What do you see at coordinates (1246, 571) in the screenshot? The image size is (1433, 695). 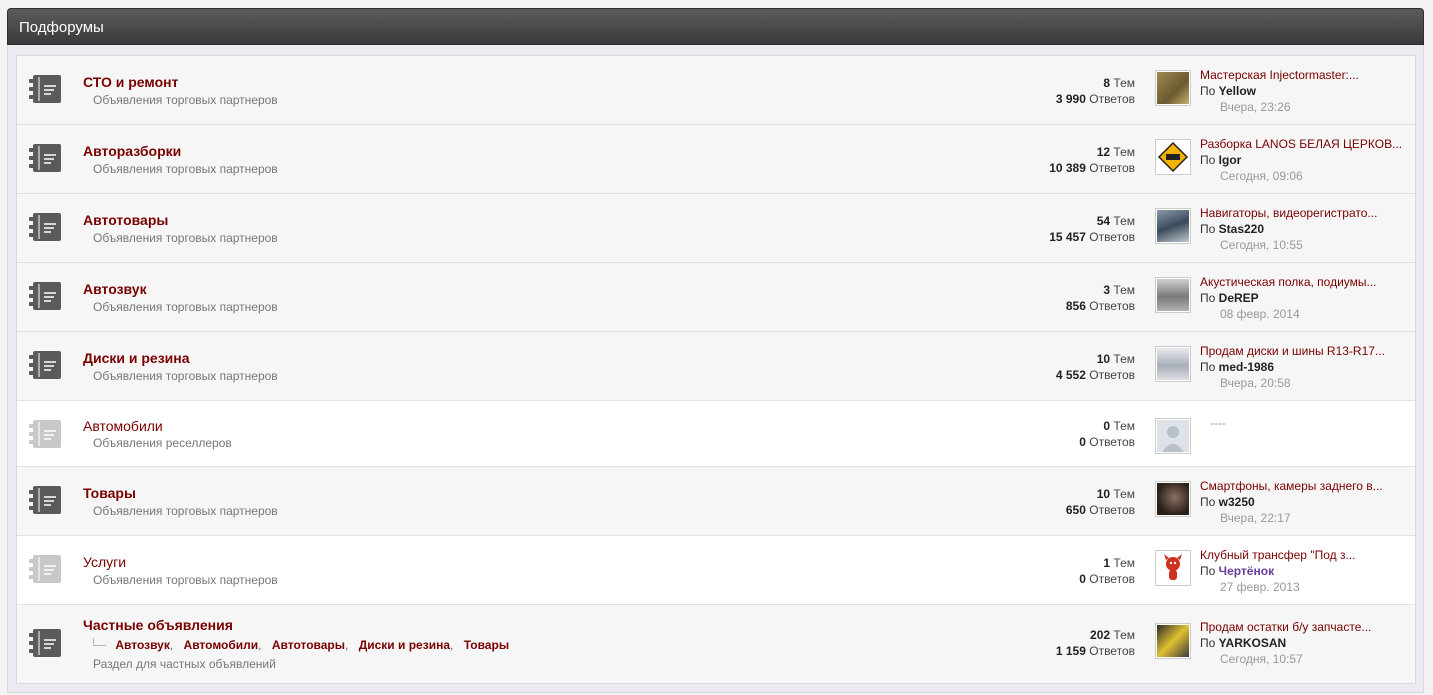 I see `last-post-author: Чертёнок` at bounding box center [1246, 571].